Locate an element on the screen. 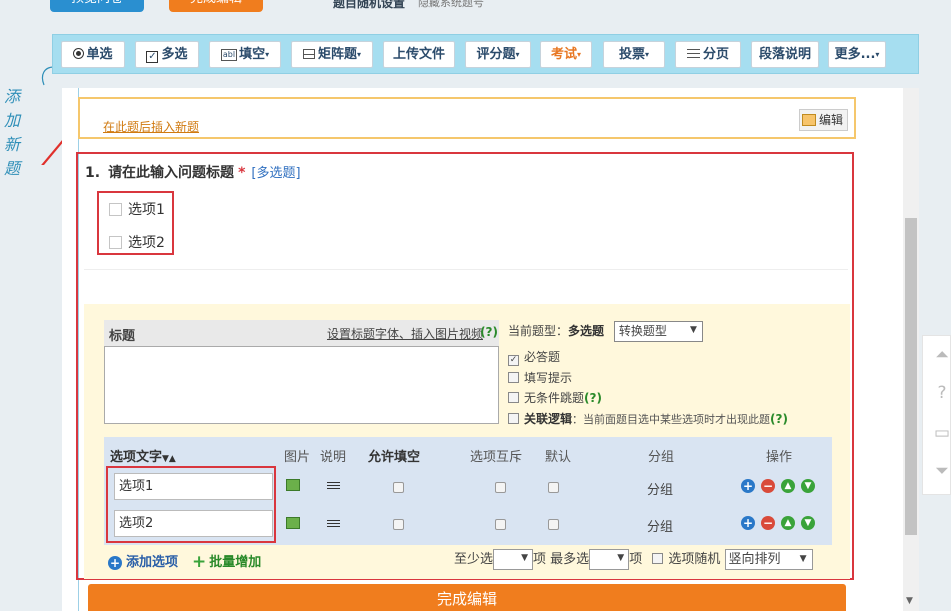  help-circle-icon: ? is located at coordinates (941, 393).